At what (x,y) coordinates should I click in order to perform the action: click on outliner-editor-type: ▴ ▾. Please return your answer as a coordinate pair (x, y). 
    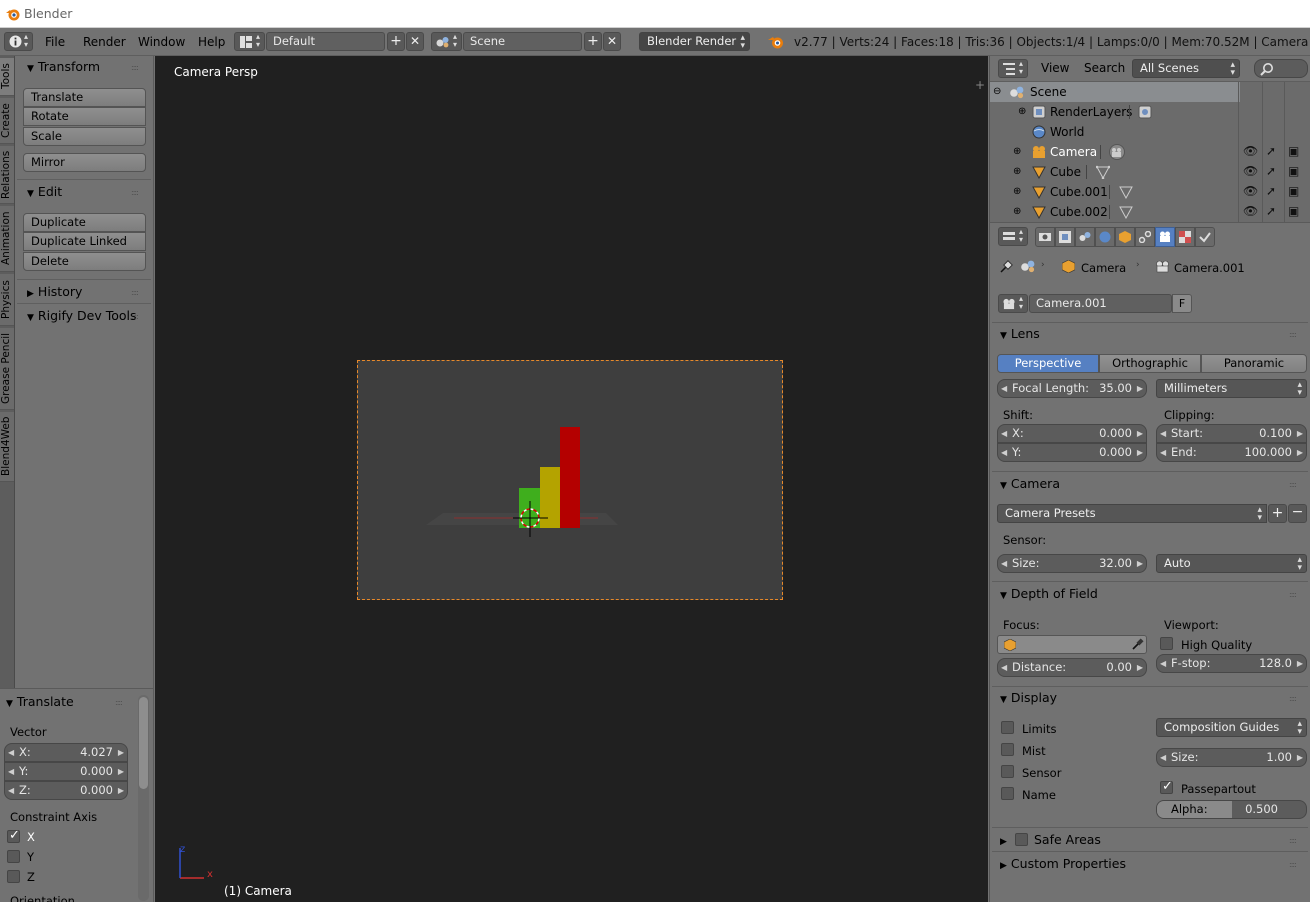
    Looking at the image, I should click on (1013, 68).